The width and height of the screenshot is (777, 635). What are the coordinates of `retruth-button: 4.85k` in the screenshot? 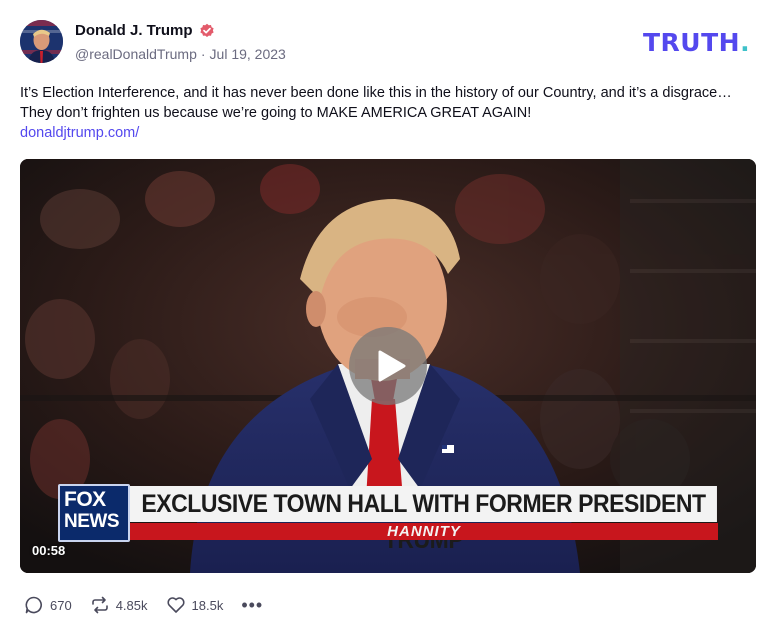 It's located at (119, 605).